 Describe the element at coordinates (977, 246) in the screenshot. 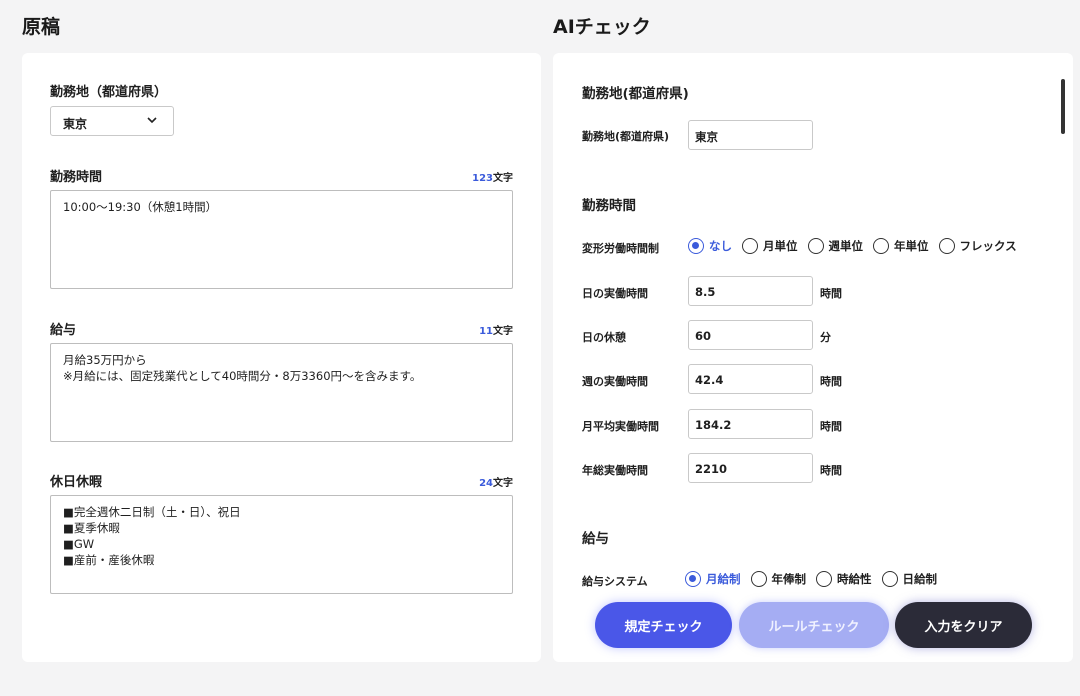

I see `variable-option-flex: フレックス` at that location.